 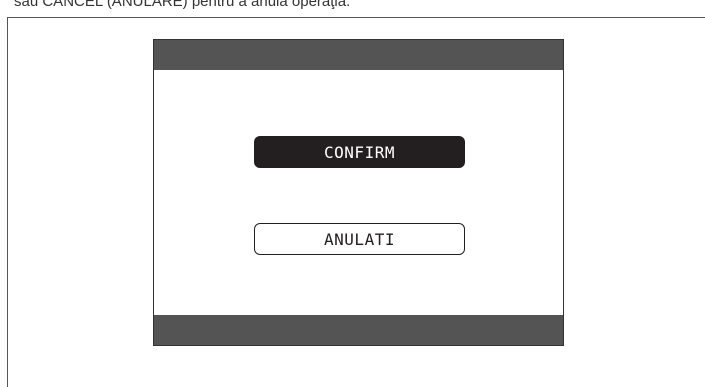 I want to click on screen-top-bar, so click(x=358, y=55).